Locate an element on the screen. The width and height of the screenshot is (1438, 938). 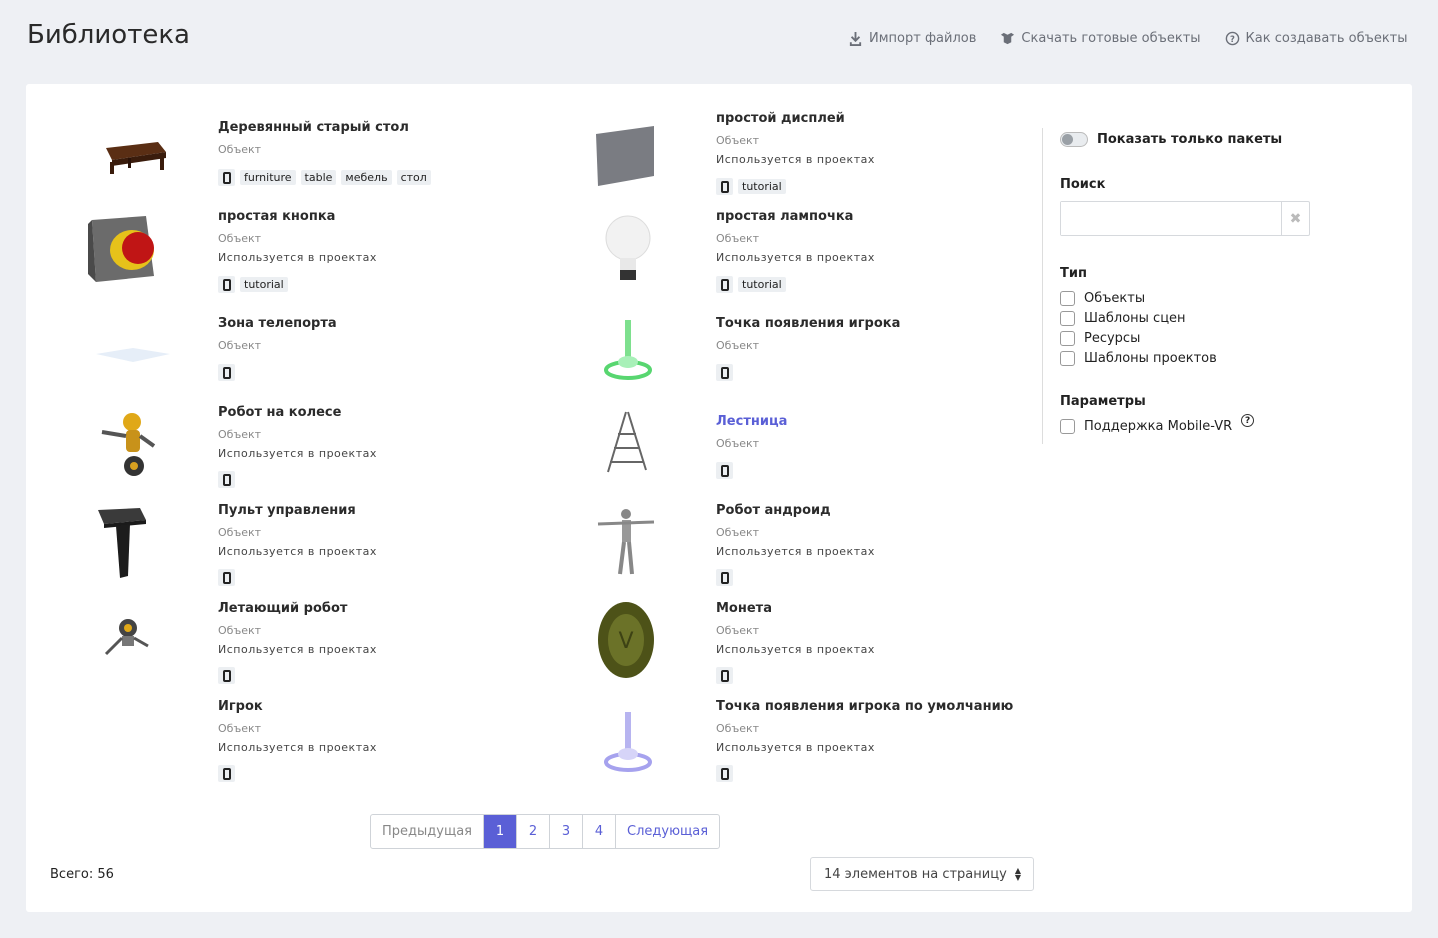
item-name: Робот на колесе is located at coordinates (279, 412).